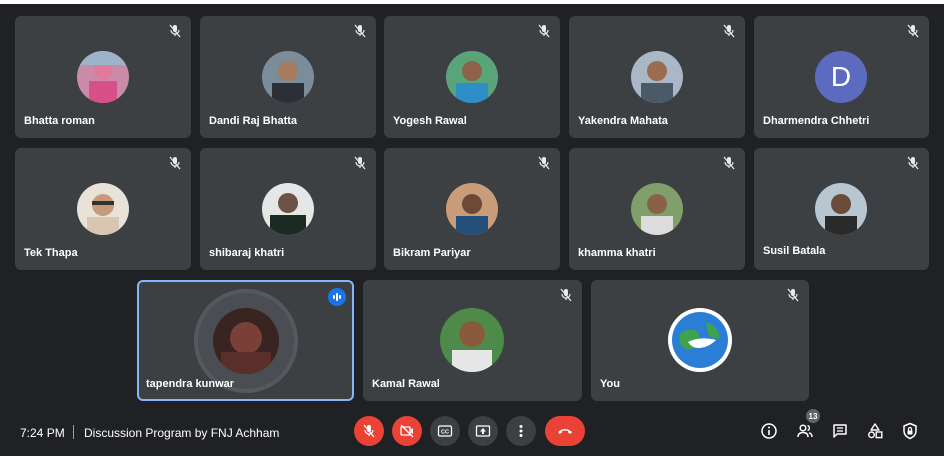  Describe the element at coordinates (51, 253) in the screenshot. I see `participant-name: Tek Thapa` at that location.